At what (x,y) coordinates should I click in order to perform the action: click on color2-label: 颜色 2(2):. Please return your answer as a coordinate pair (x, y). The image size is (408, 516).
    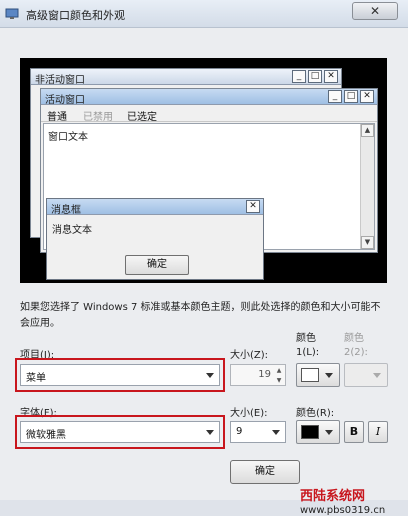
    Looking at the image, I should click on (356, 345).